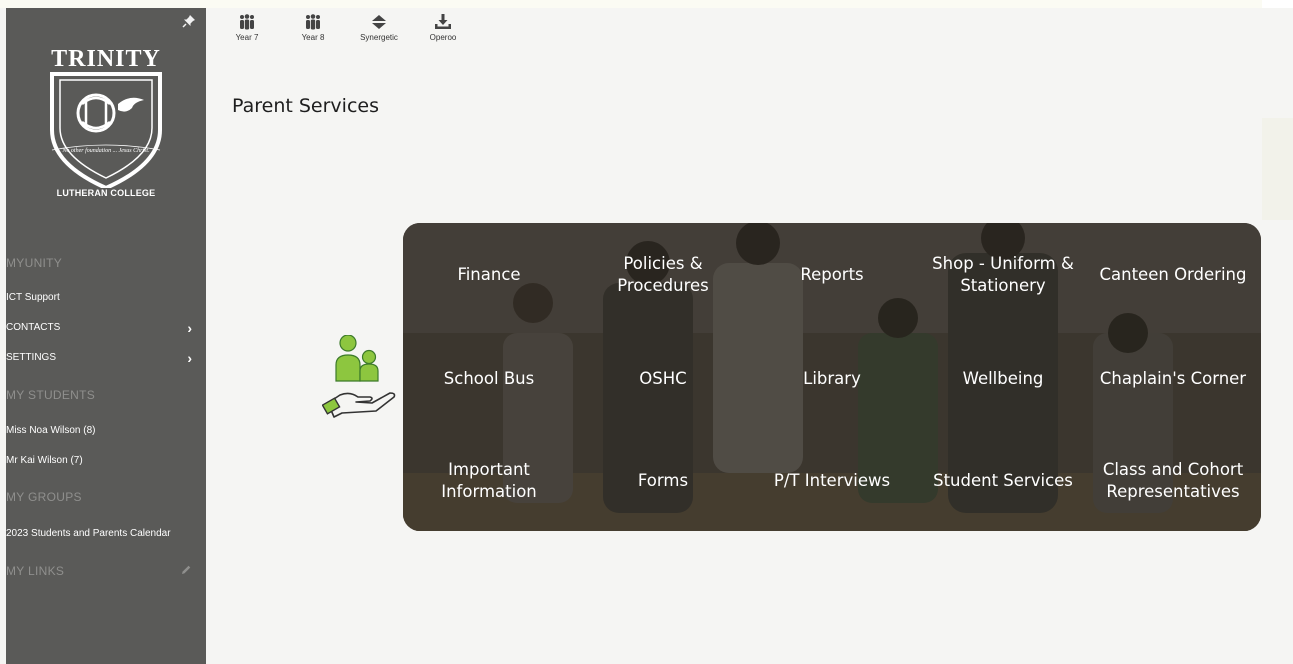 The width and height of the screenshot is (1293, 664). I want to click on tile-forms: Forms, so click(663, 481).